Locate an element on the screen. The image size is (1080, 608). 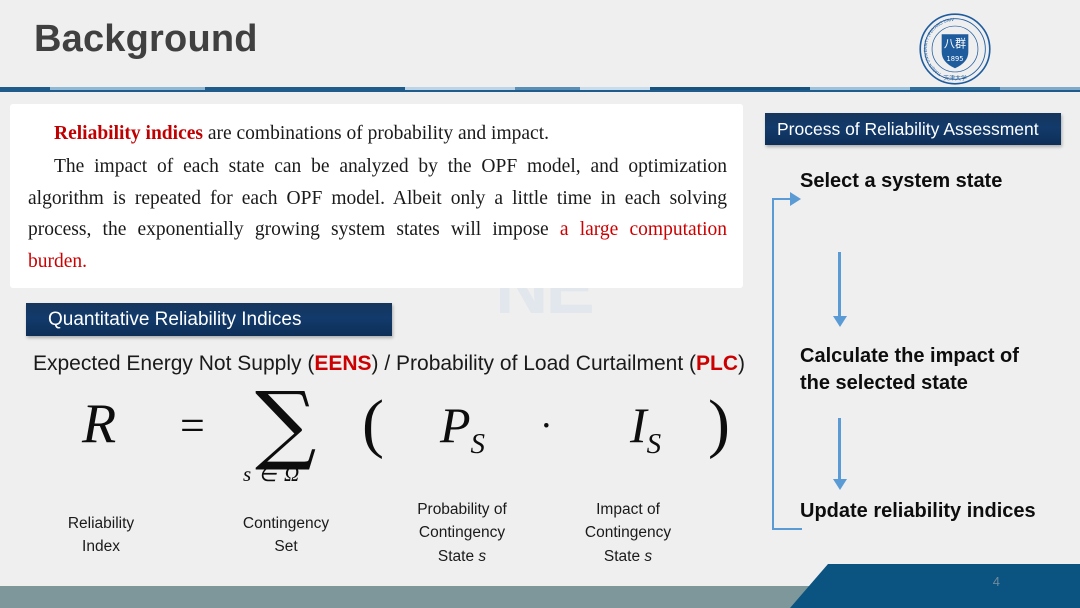
formula-left-paren: ( is located at coordinates (373, 423).